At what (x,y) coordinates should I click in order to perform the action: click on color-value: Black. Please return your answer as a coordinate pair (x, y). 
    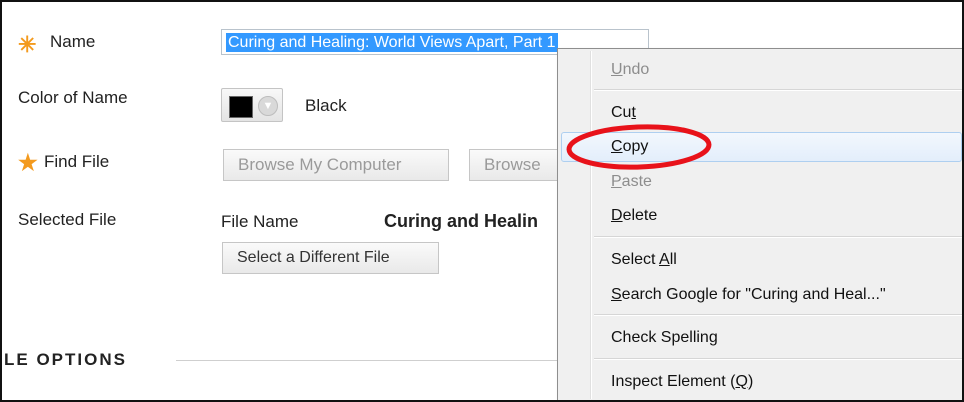
    Looking at the image, I should click on (326, 105).